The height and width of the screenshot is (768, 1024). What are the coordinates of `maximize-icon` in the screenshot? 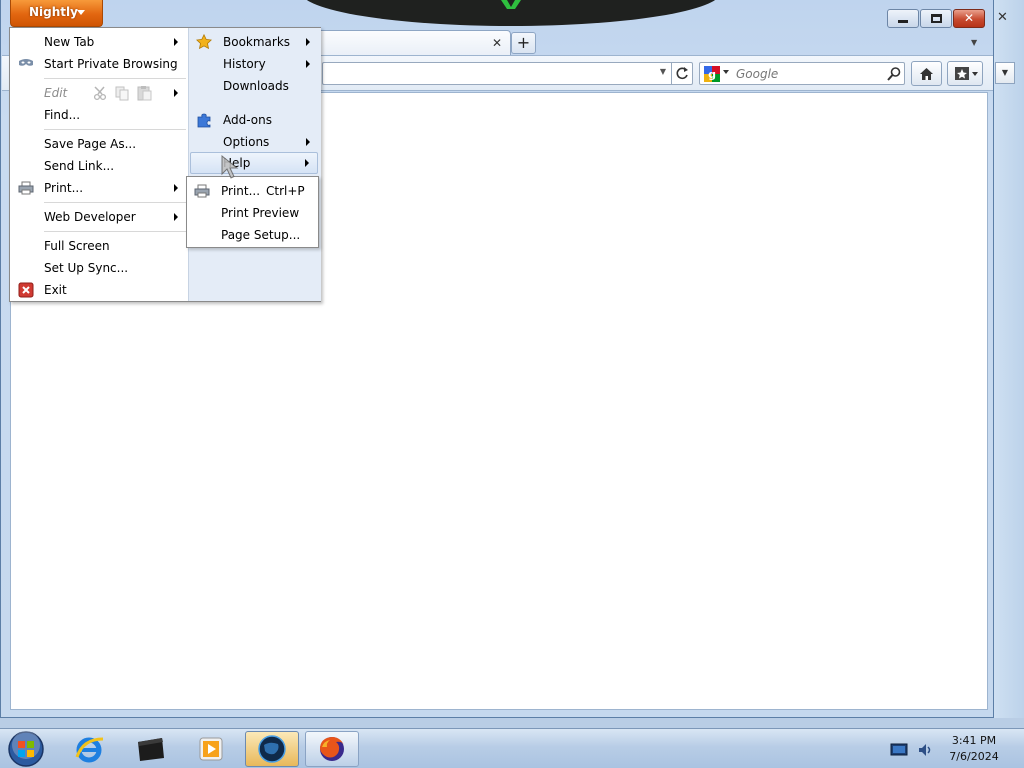 It's located at (936, 18).